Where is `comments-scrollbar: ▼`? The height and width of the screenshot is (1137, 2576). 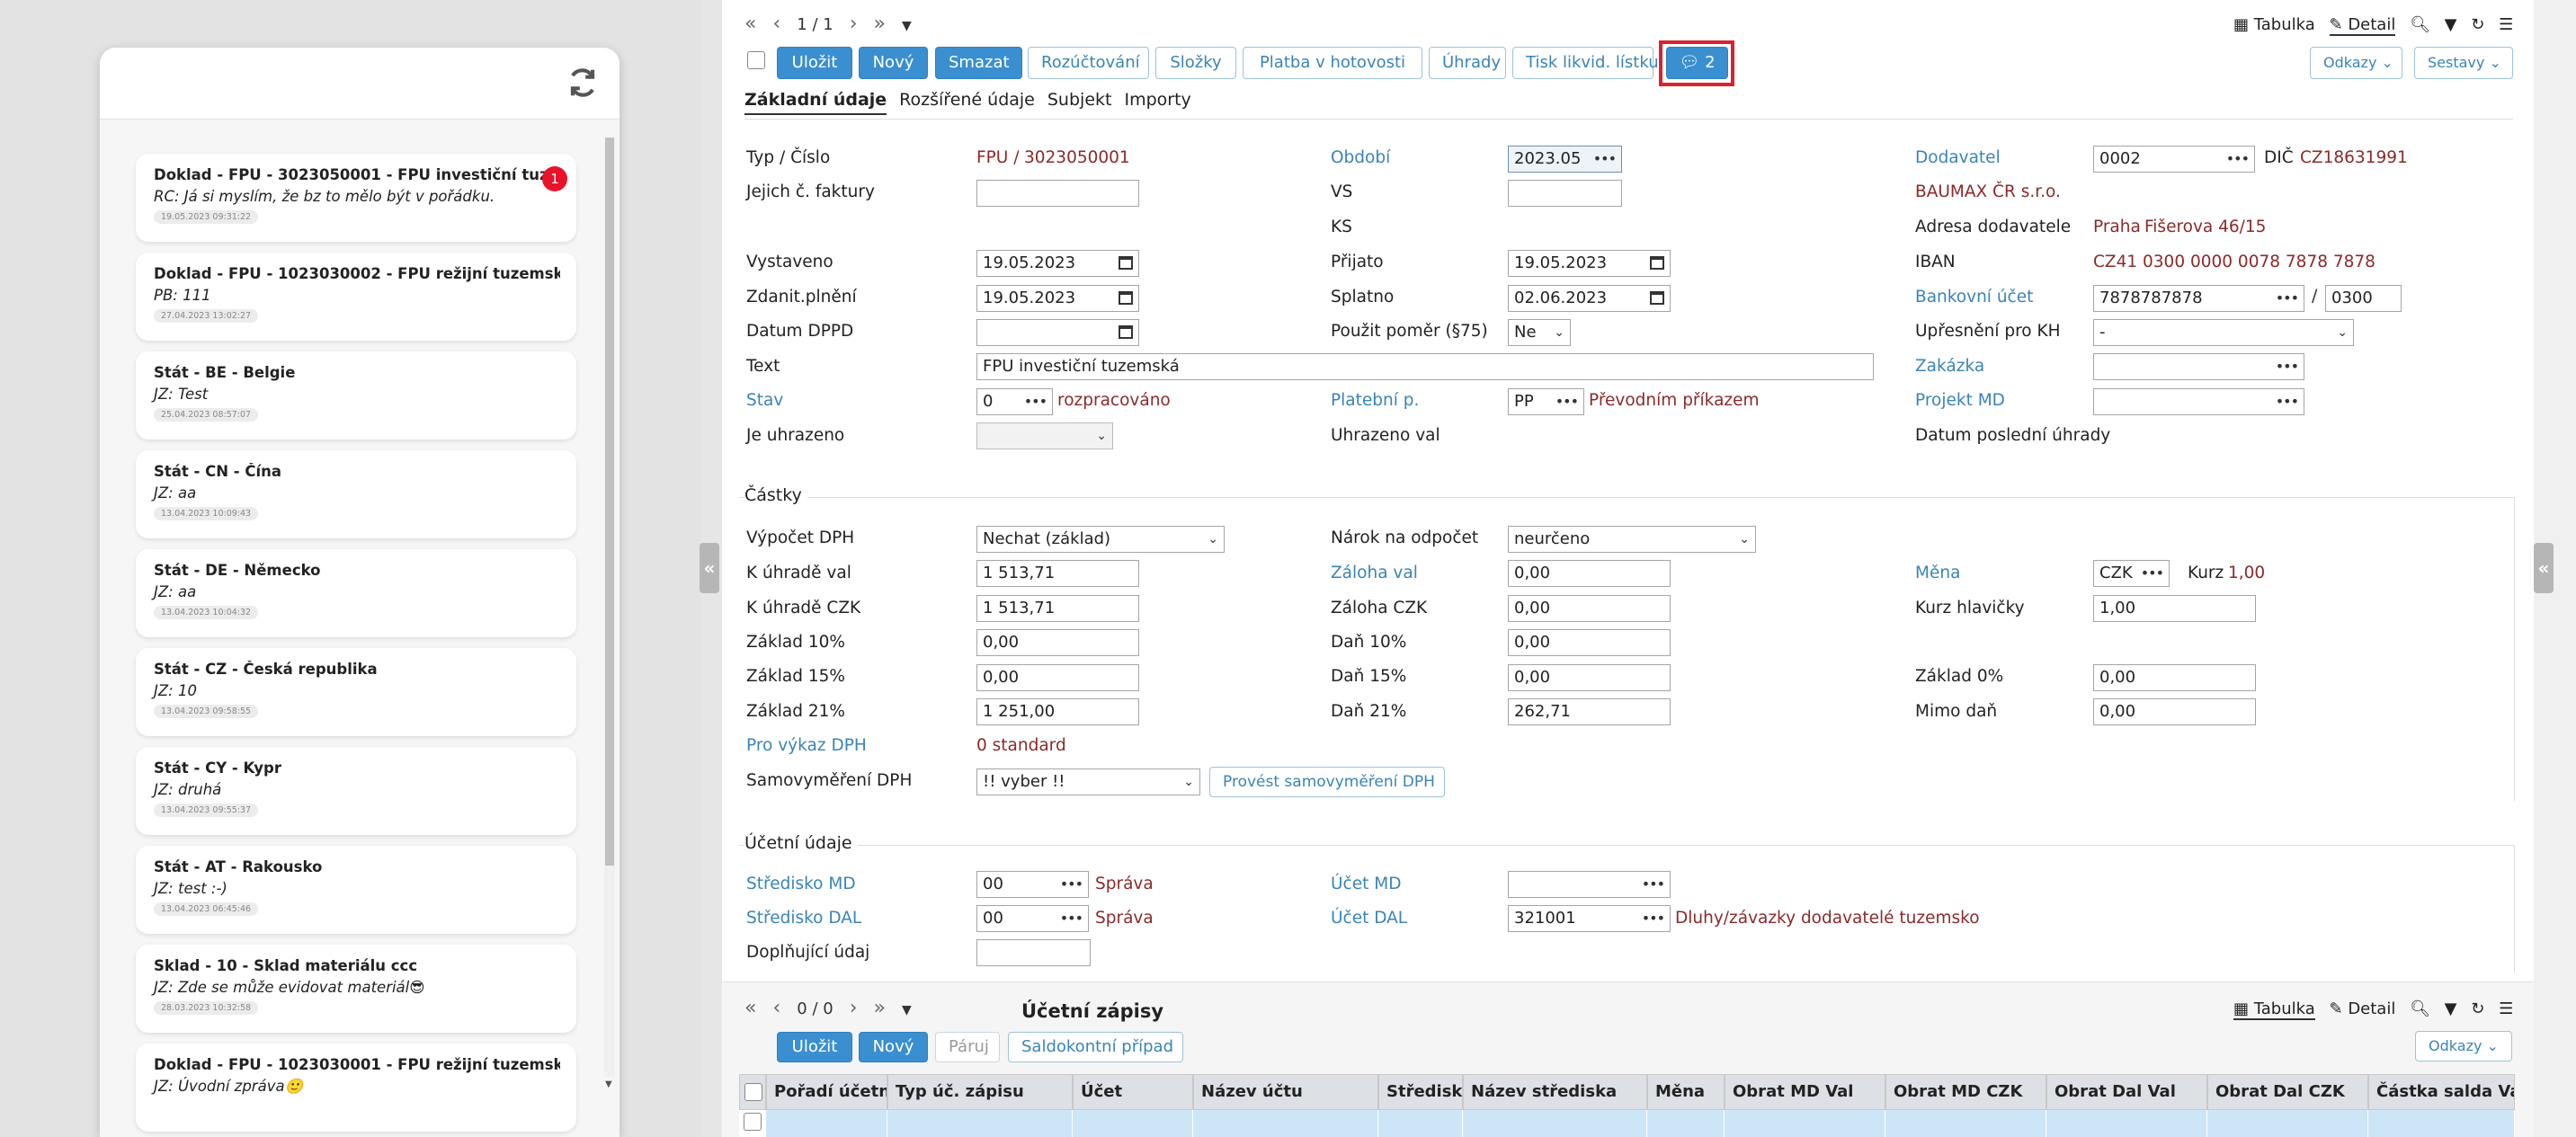
comments-scrollbar: ▼ is located at coordinates (610, 613).